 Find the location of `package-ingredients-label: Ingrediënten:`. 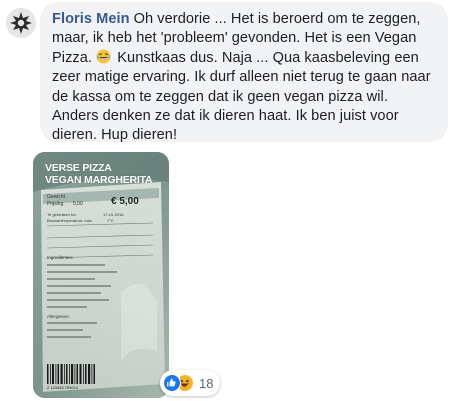

package-ingredients-label: Ingrediënten: is located at coordinates (60, 257).